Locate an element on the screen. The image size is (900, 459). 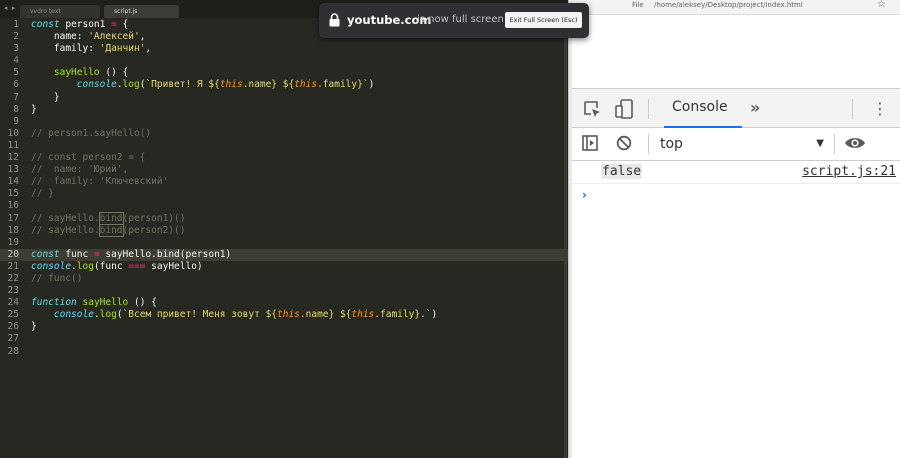
code-line: 8} is located at coordinates (284, 110).